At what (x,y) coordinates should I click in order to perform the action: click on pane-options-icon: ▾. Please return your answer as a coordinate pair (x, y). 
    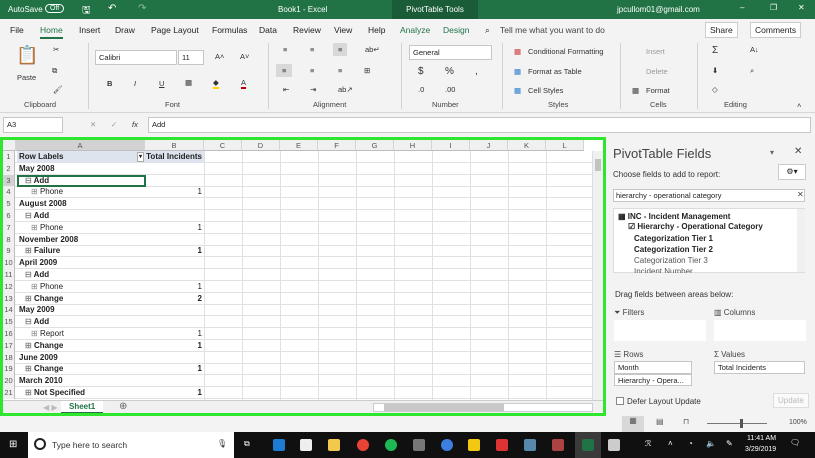
    Looking at the image, I should click on (772, 152).